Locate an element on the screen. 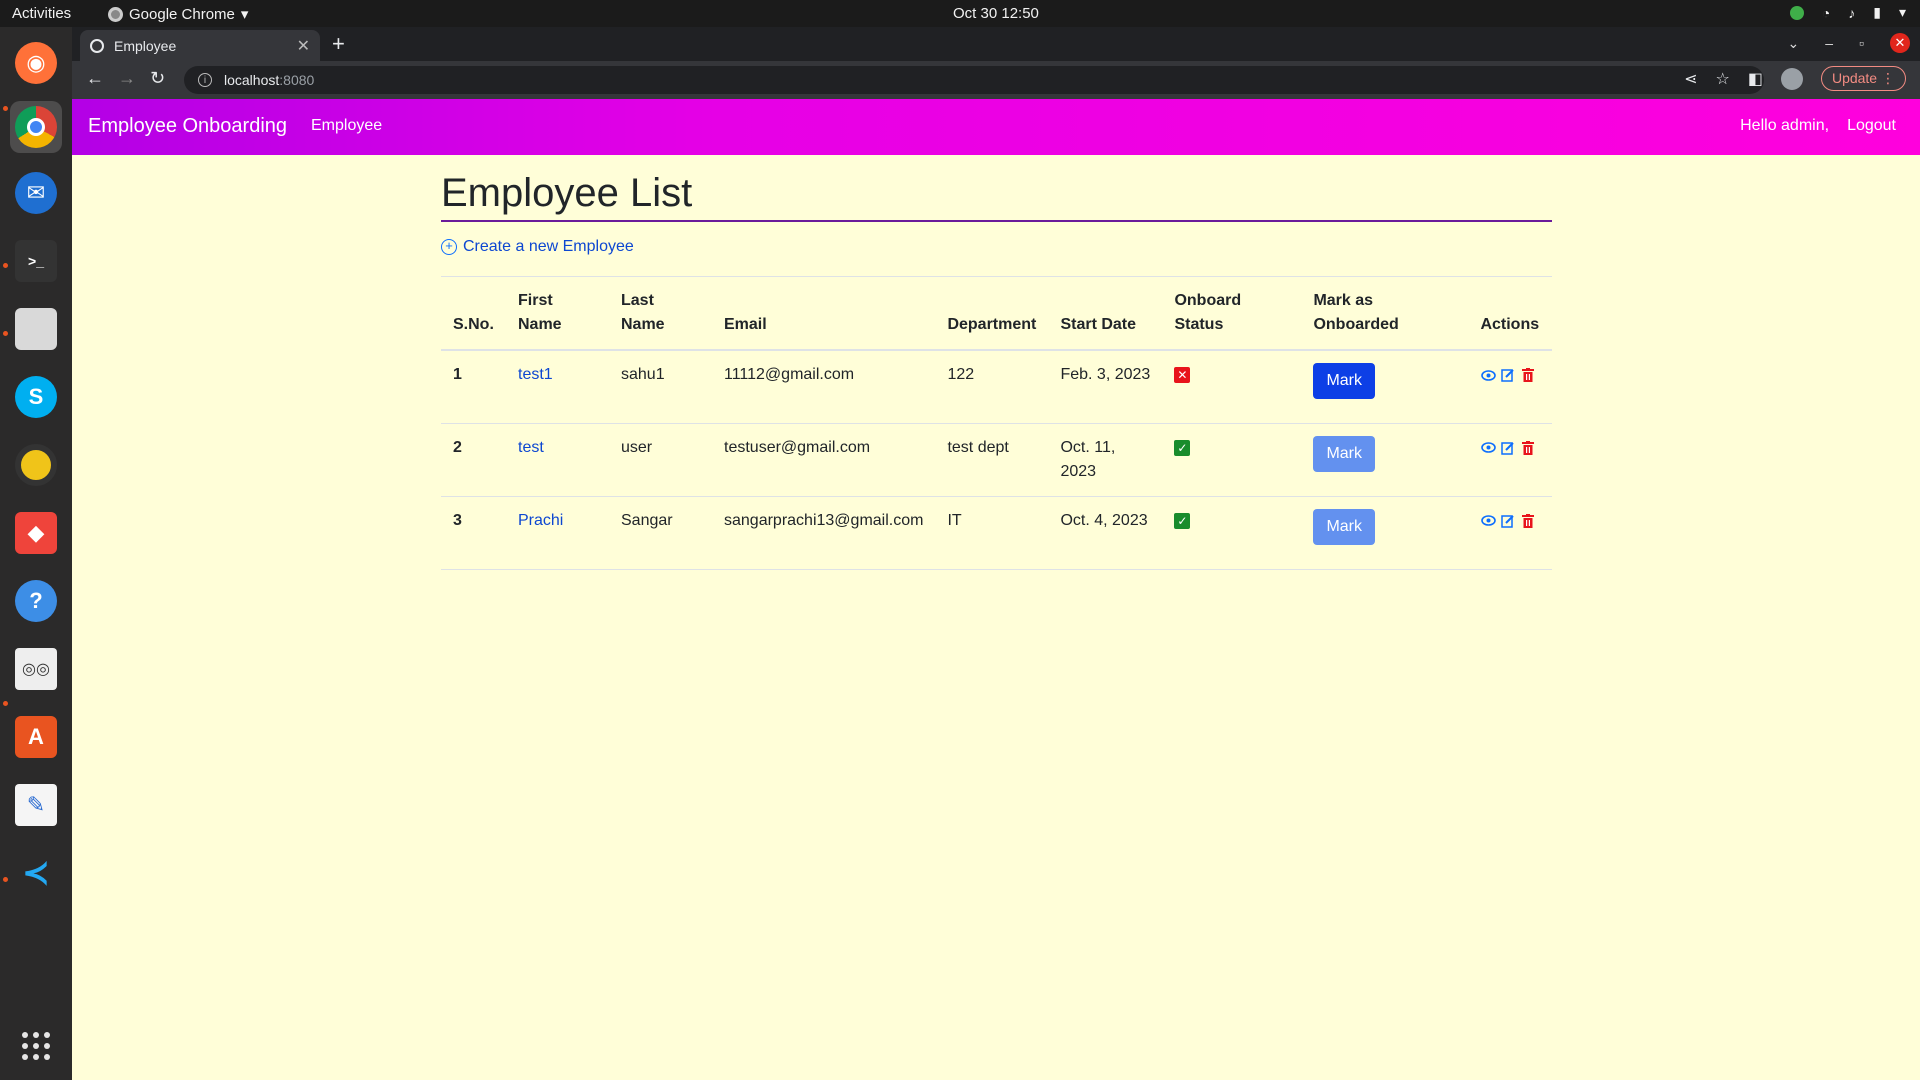  nav-link-employee: Employee is located at coordinates (346, 126).